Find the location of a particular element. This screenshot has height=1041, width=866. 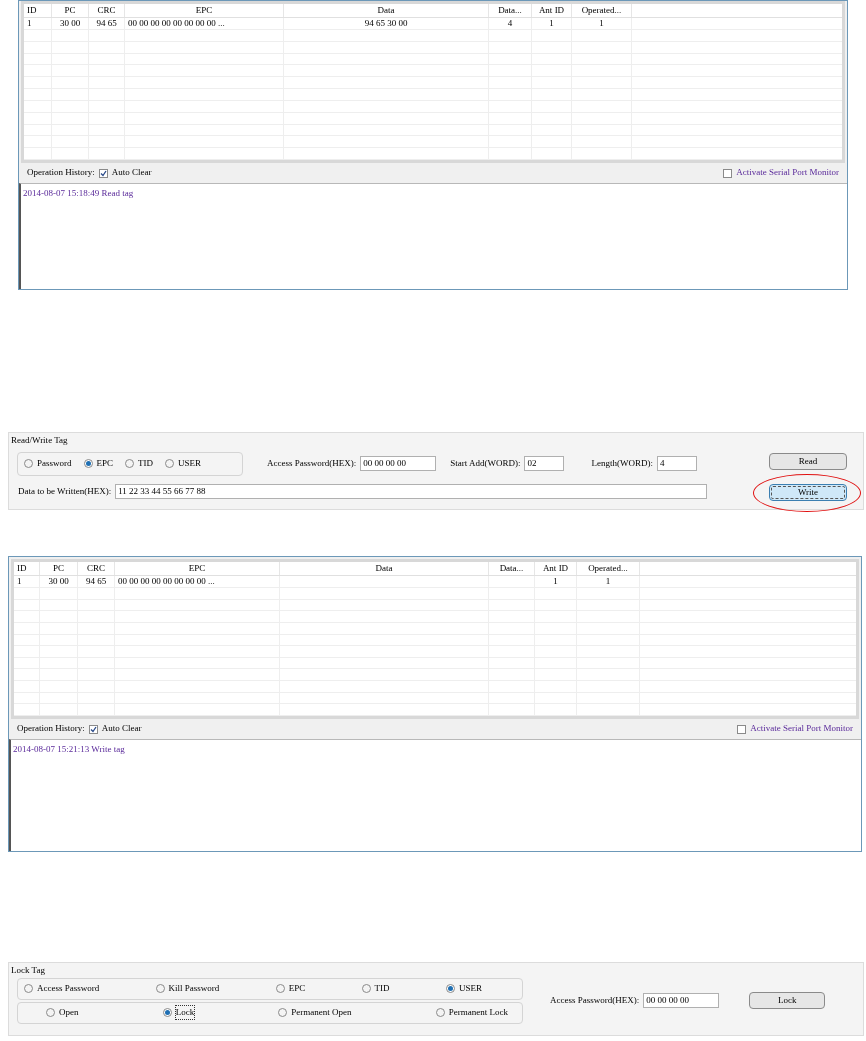

radio-label: Kill Password is located at coordinates (194, 988).